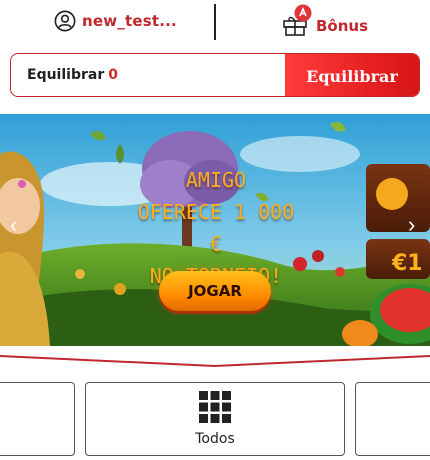 Image resolution: width=430 pixels, height=460 pixels. I want to click on header-divider, so click(215, 22).